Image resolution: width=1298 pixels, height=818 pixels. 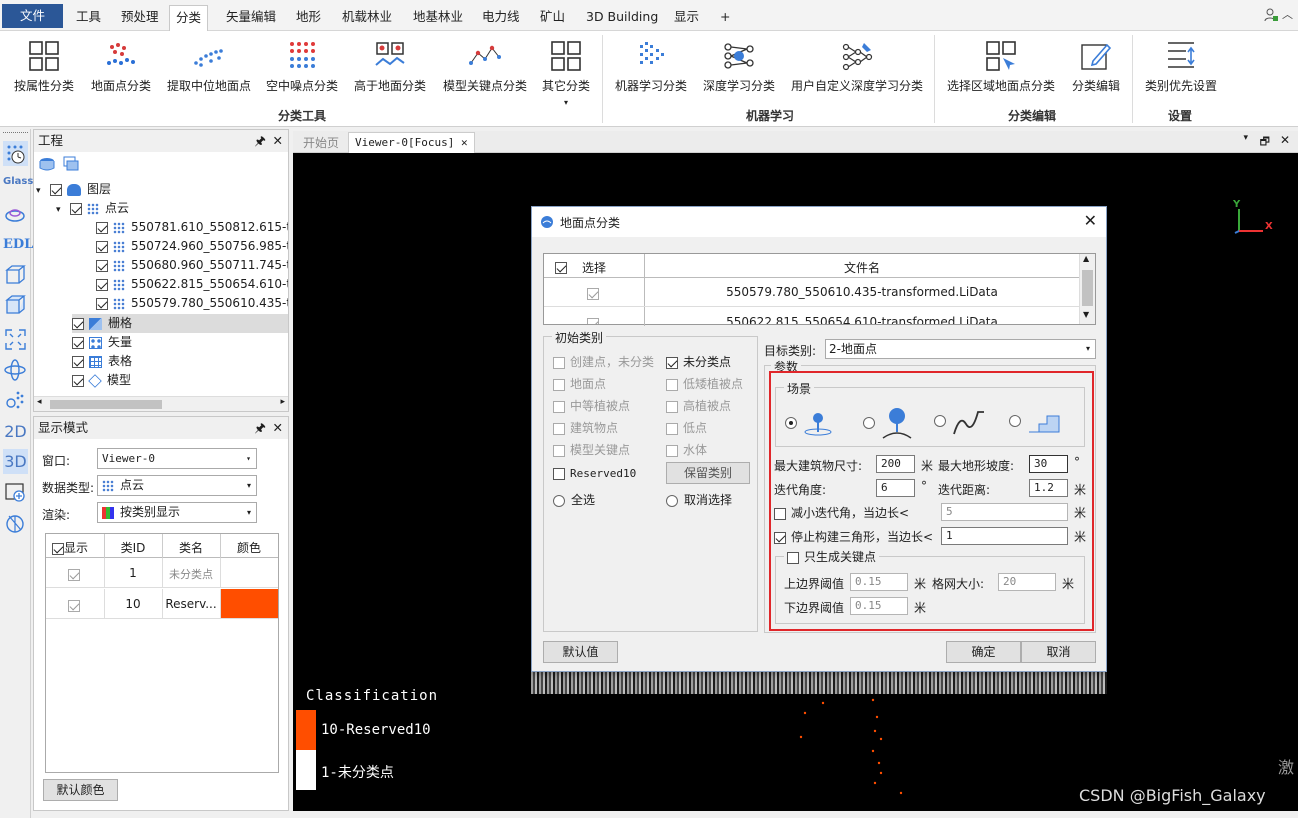 I want to click on tab-tools: 工具, so click(x=88, y=18).